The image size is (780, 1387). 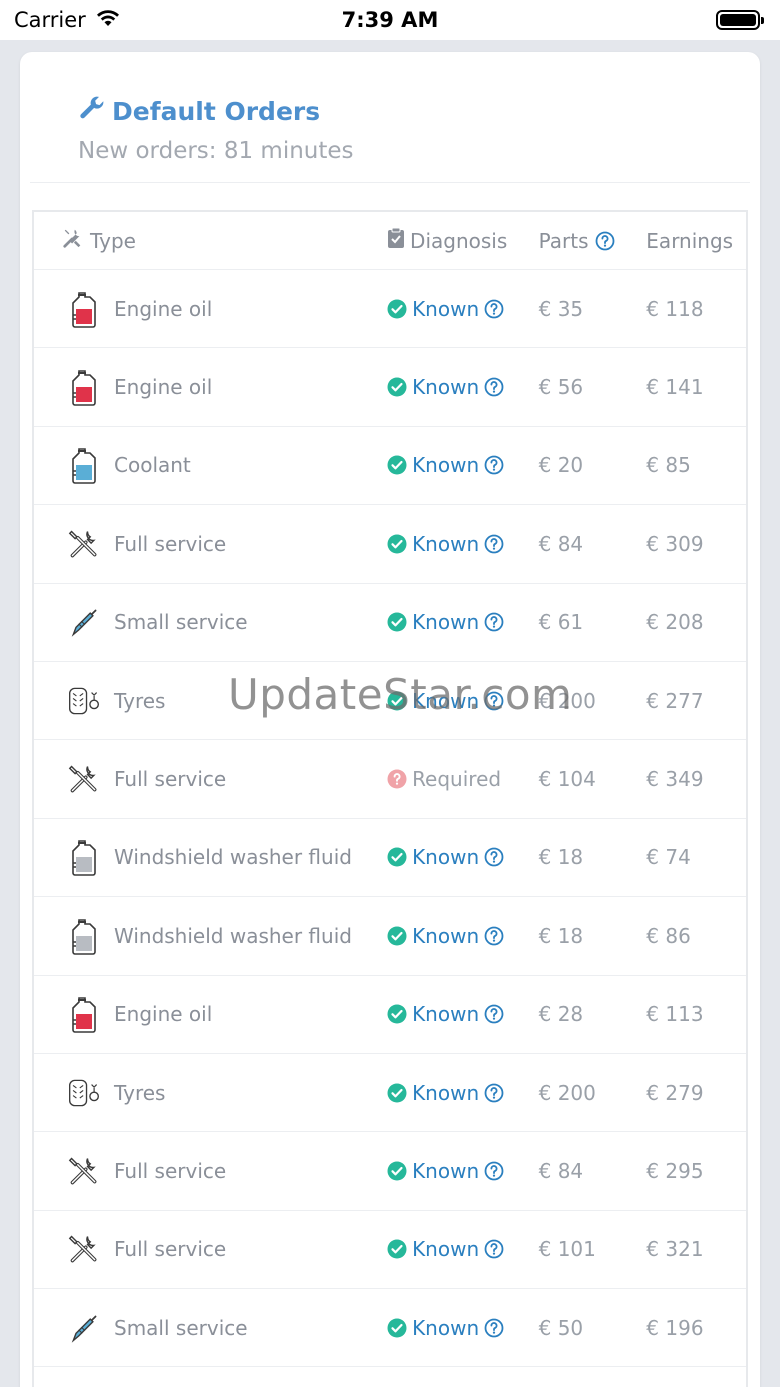 What do you see at coordinates (675, 779) in the screenshot?
I see `row-earnings: € 349` at bounding box center [675, 779].